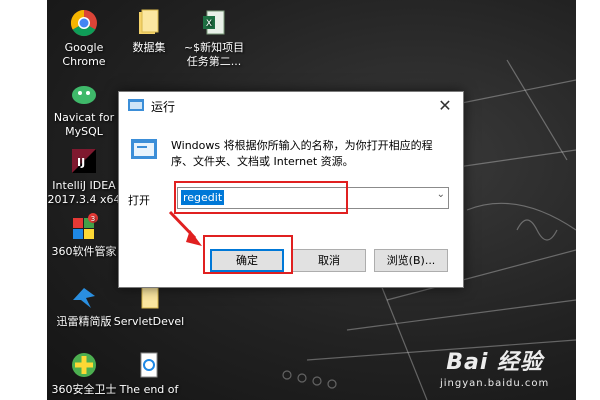  Describe the element at coordinates (495, 362) in the screenshot. I see `watermark-brand: Bai 经验` at that location.